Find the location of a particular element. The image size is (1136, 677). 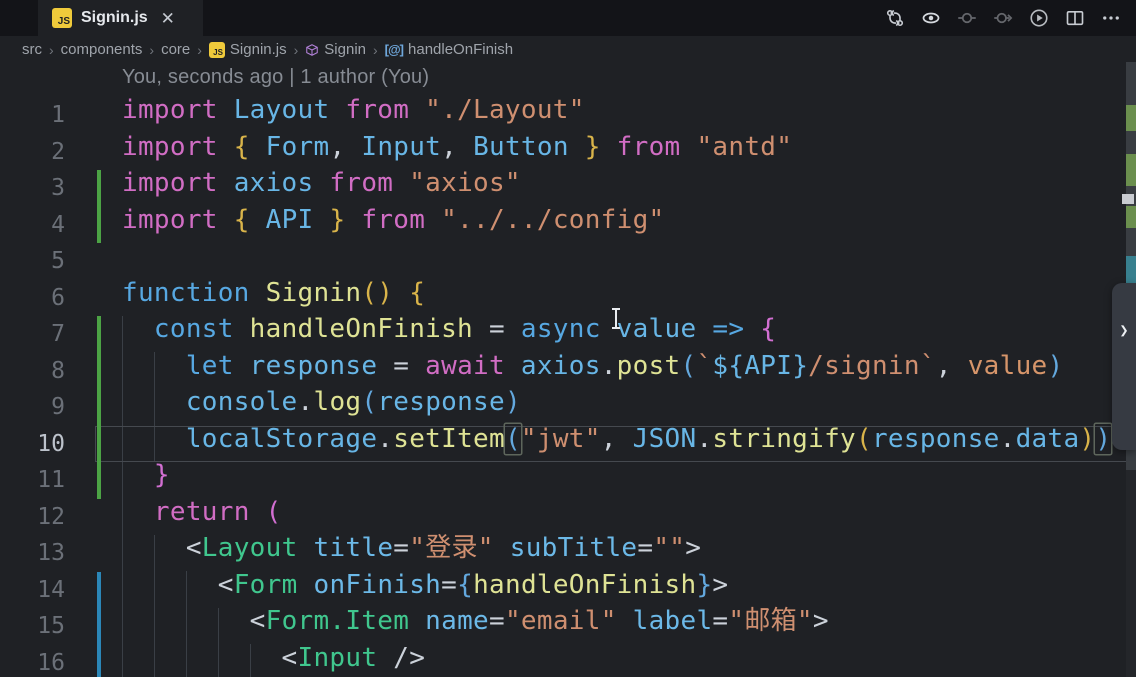

line-number: 11 is located at coordinates (47, 480).